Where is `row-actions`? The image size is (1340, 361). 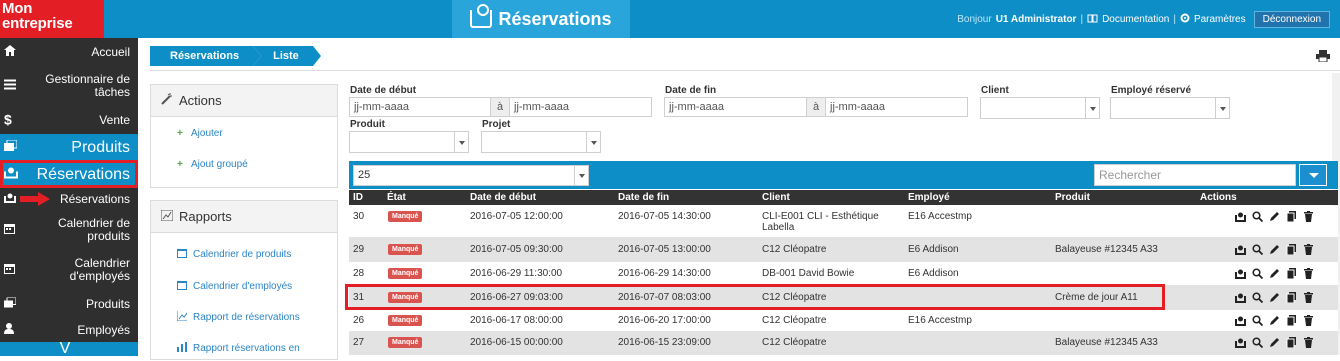
row-actions is located at coordinates (1274, 274).